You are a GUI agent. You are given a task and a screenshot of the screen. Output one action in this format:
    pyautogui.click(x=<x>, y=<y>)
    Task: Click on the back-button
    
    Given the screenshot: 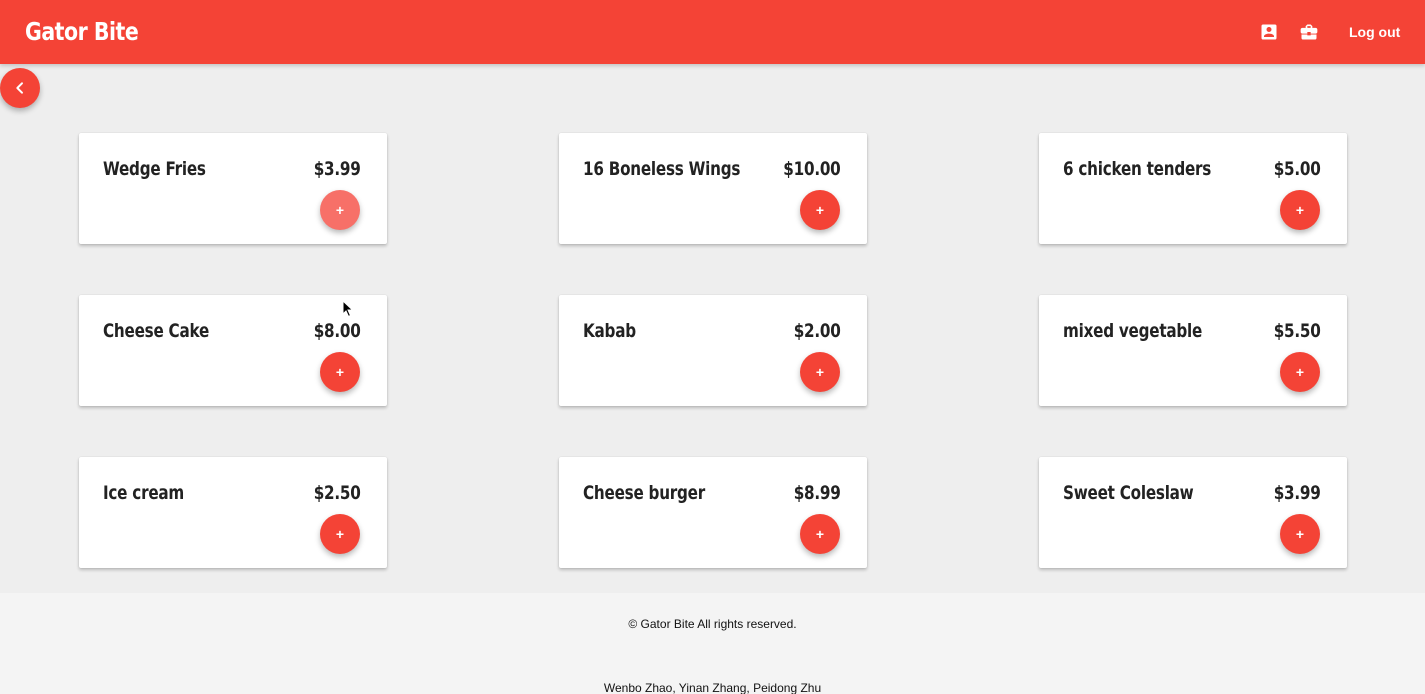 What is the action you would take?
    pyautogui.click(x=20, y=88)
    